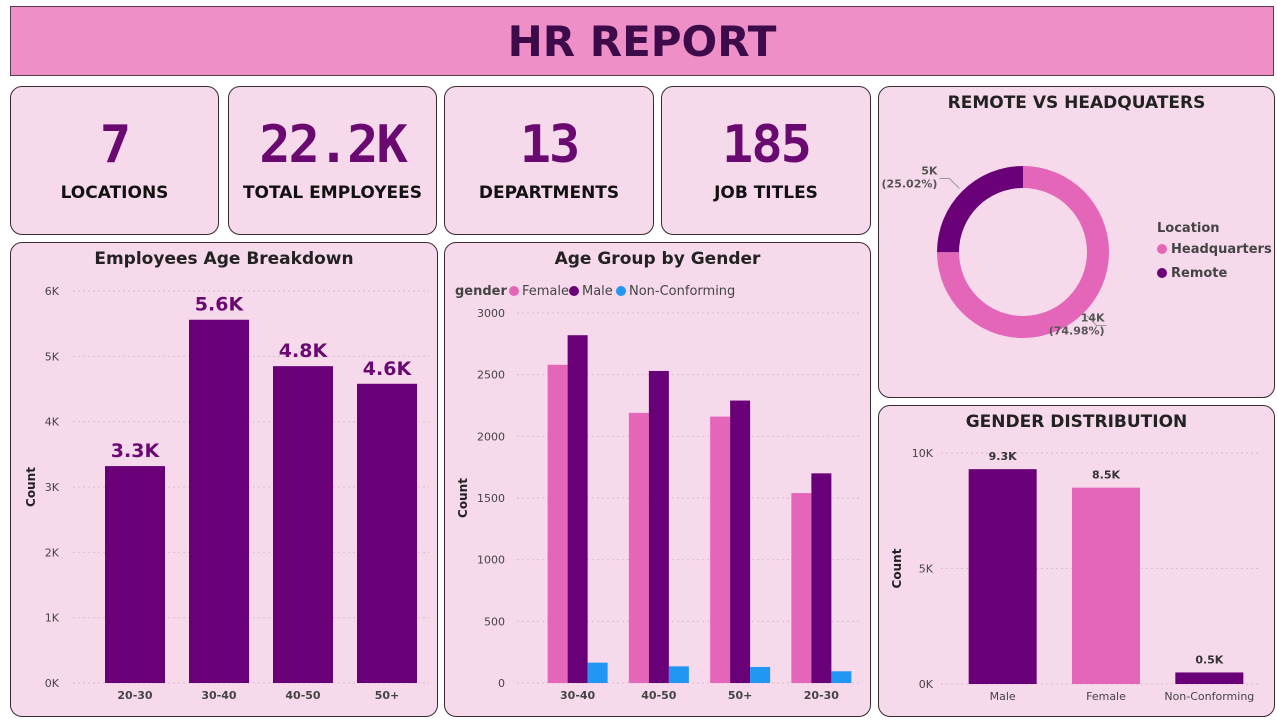 Image resolution: width=1277 pixels, height=721 pixels. What do you see at coordinates (52, 422) in the screenshot?
I see `y-tick-label: 4K` at bounding box center [52, 422].